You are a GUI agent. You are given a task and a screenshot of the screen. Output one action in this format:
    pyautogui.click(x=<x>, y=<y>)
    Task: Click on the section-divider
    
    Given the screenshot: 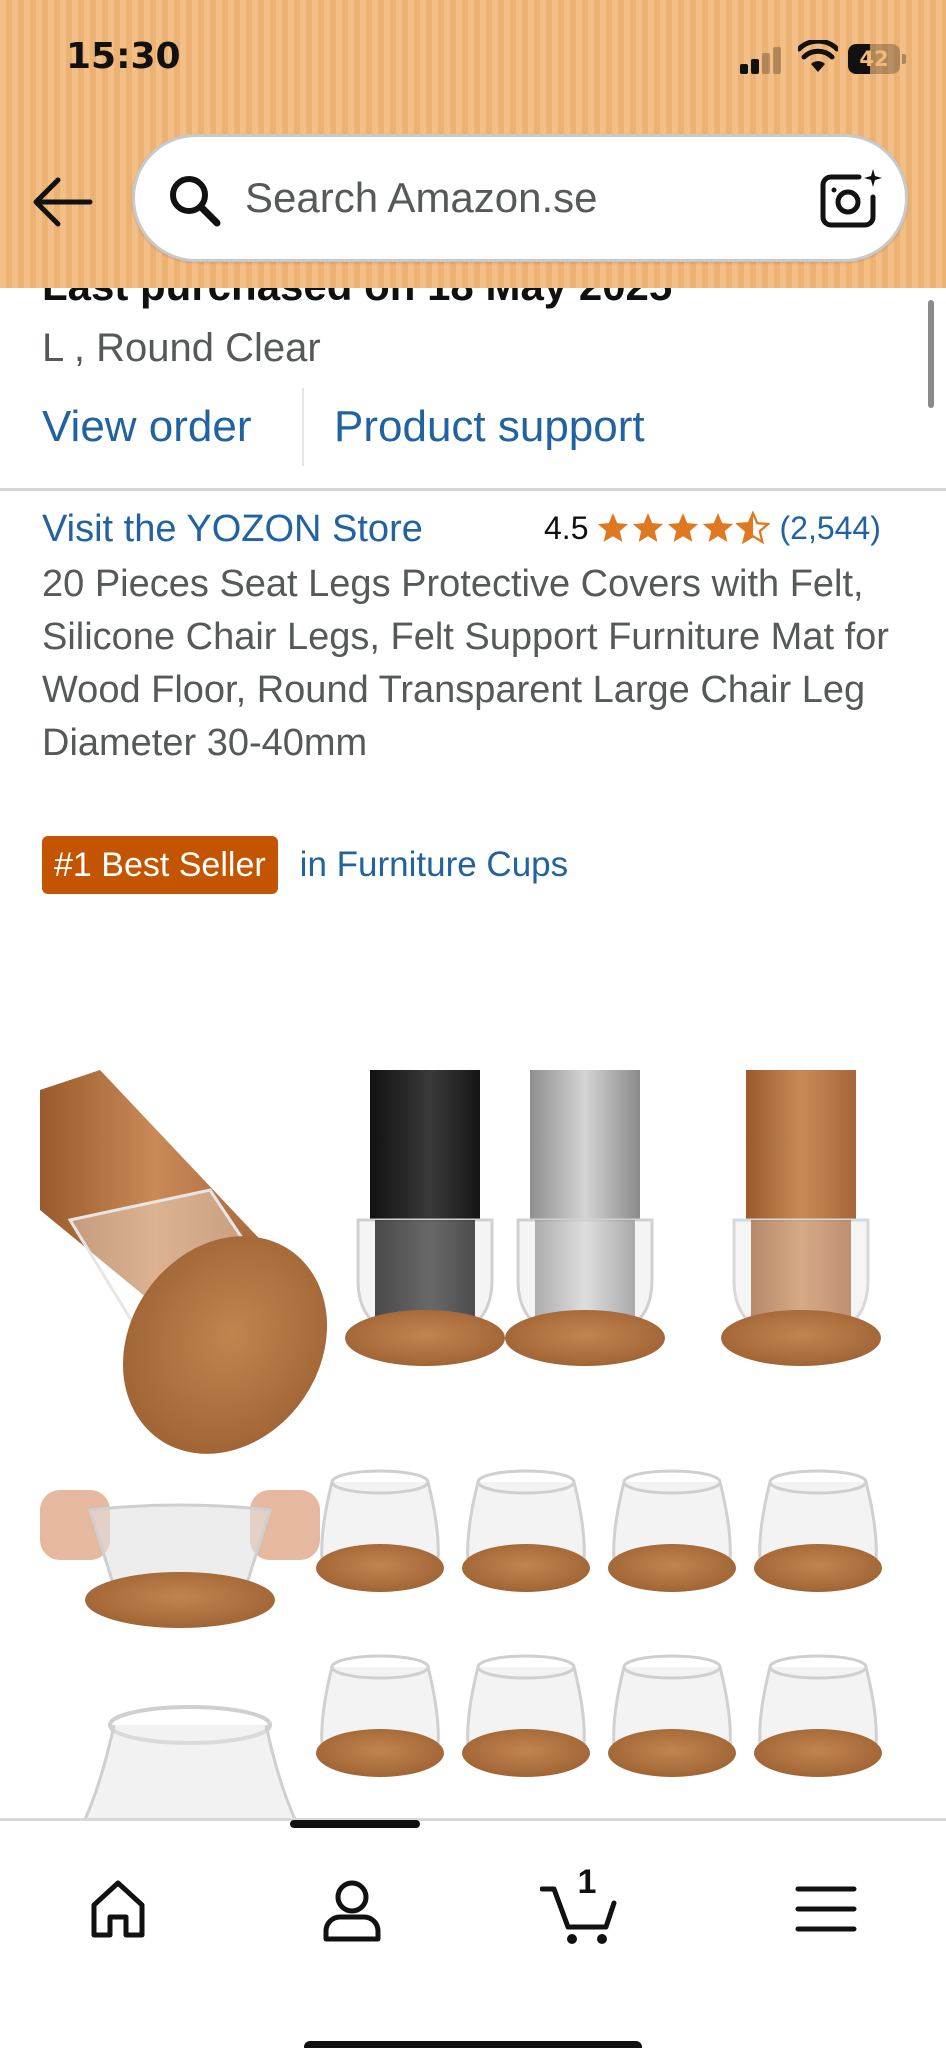 What is the action you would take?
    pyautogui.click(x=473, y=489)
    